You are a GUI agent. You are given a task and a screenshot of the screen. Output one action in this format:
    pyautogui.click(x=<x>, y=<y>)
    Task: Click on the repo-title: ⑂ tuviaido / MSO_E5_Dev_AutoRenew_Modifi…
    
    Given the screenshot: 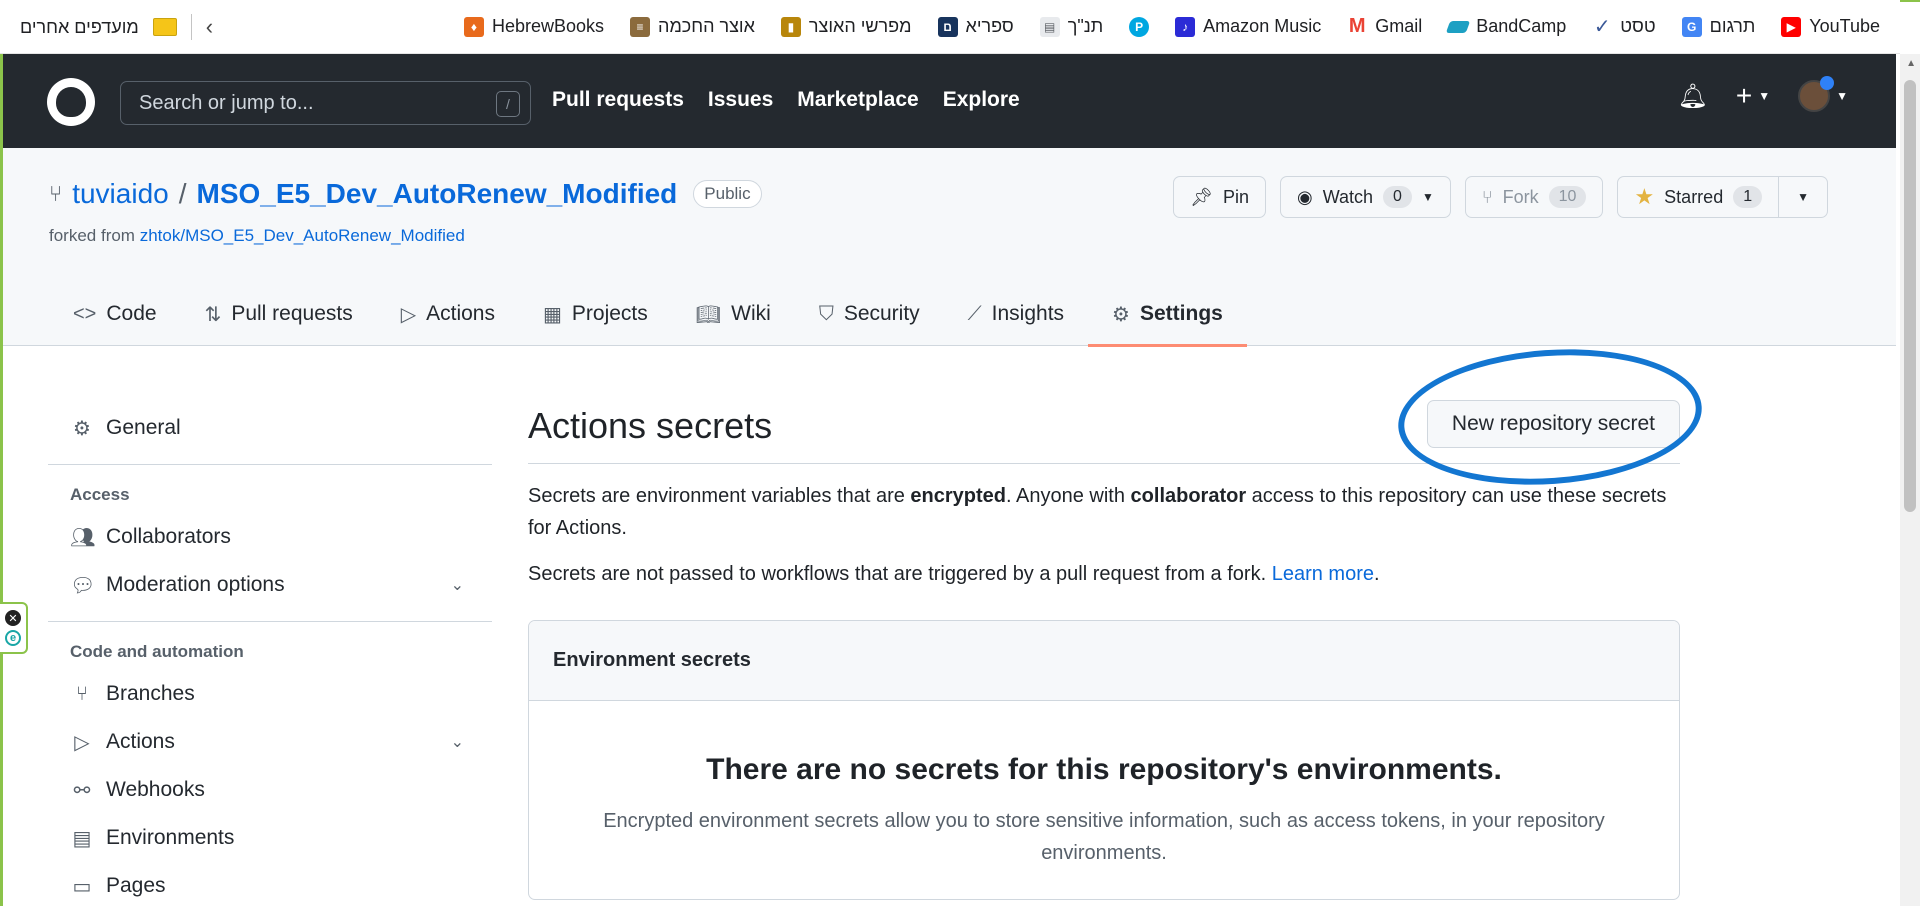 What is the action you would take?
    pyautogui.click(x=405, y=194)
    